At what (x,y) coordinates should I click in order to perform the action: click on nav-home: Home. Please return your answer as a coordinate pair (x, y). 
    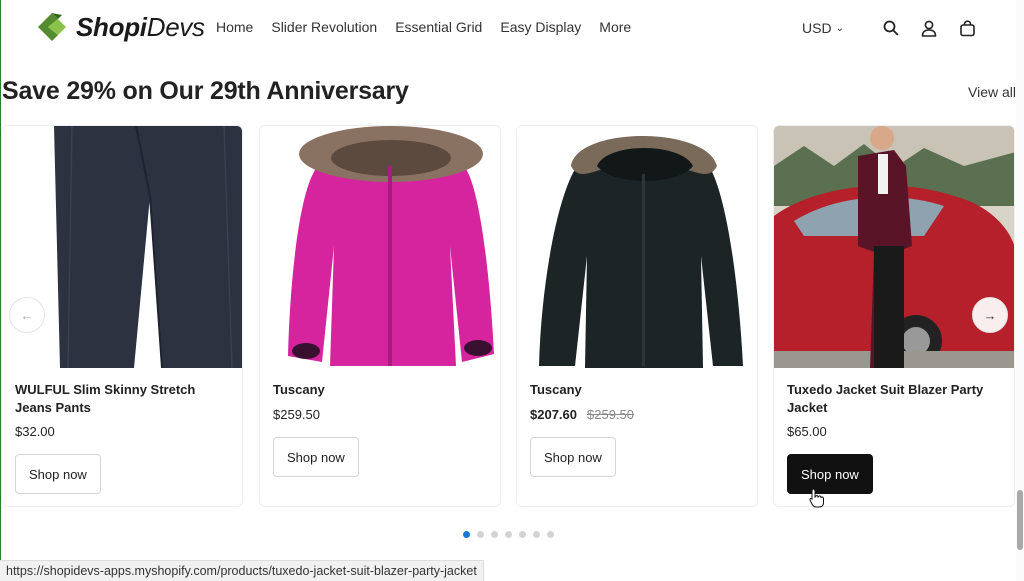
    Looking at the image, I should click on (234, 27).